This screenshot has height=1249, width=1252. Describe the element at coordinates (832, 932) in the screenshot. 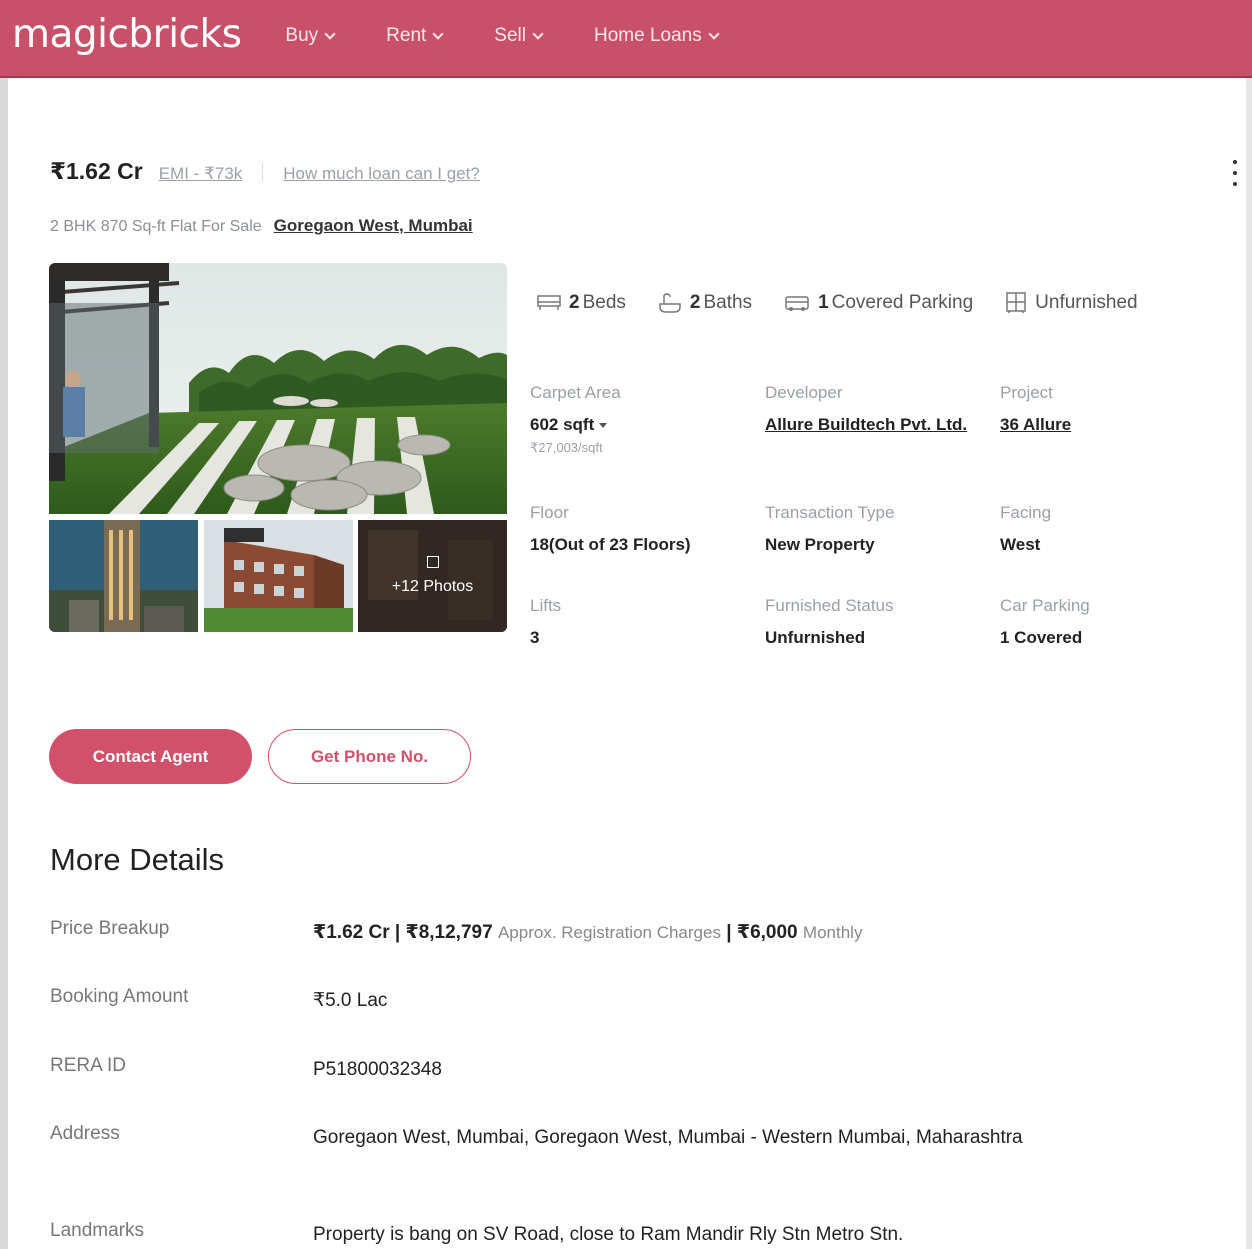

I see `monthly-note: Monthly` at that location.